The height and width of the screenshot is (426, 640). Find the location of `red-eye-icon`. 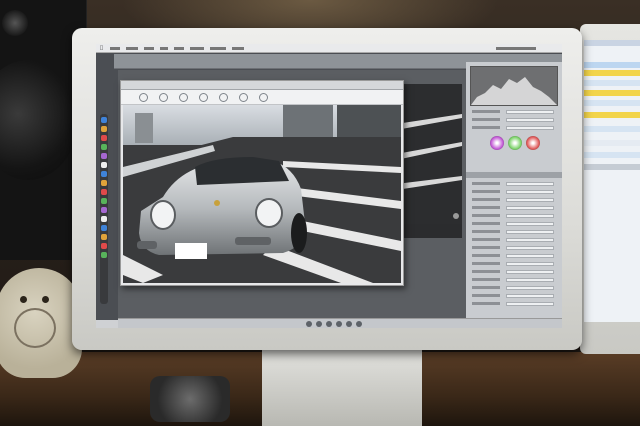

red-eye-icon is located at coordinates (243, 97).